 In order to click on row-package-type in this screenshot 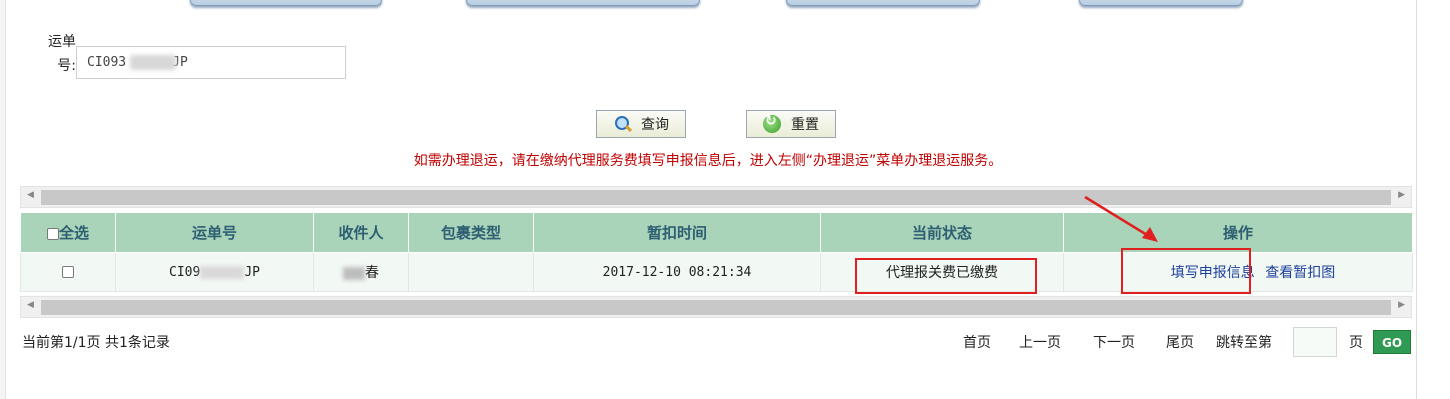, I will do `click(471, 272)`.